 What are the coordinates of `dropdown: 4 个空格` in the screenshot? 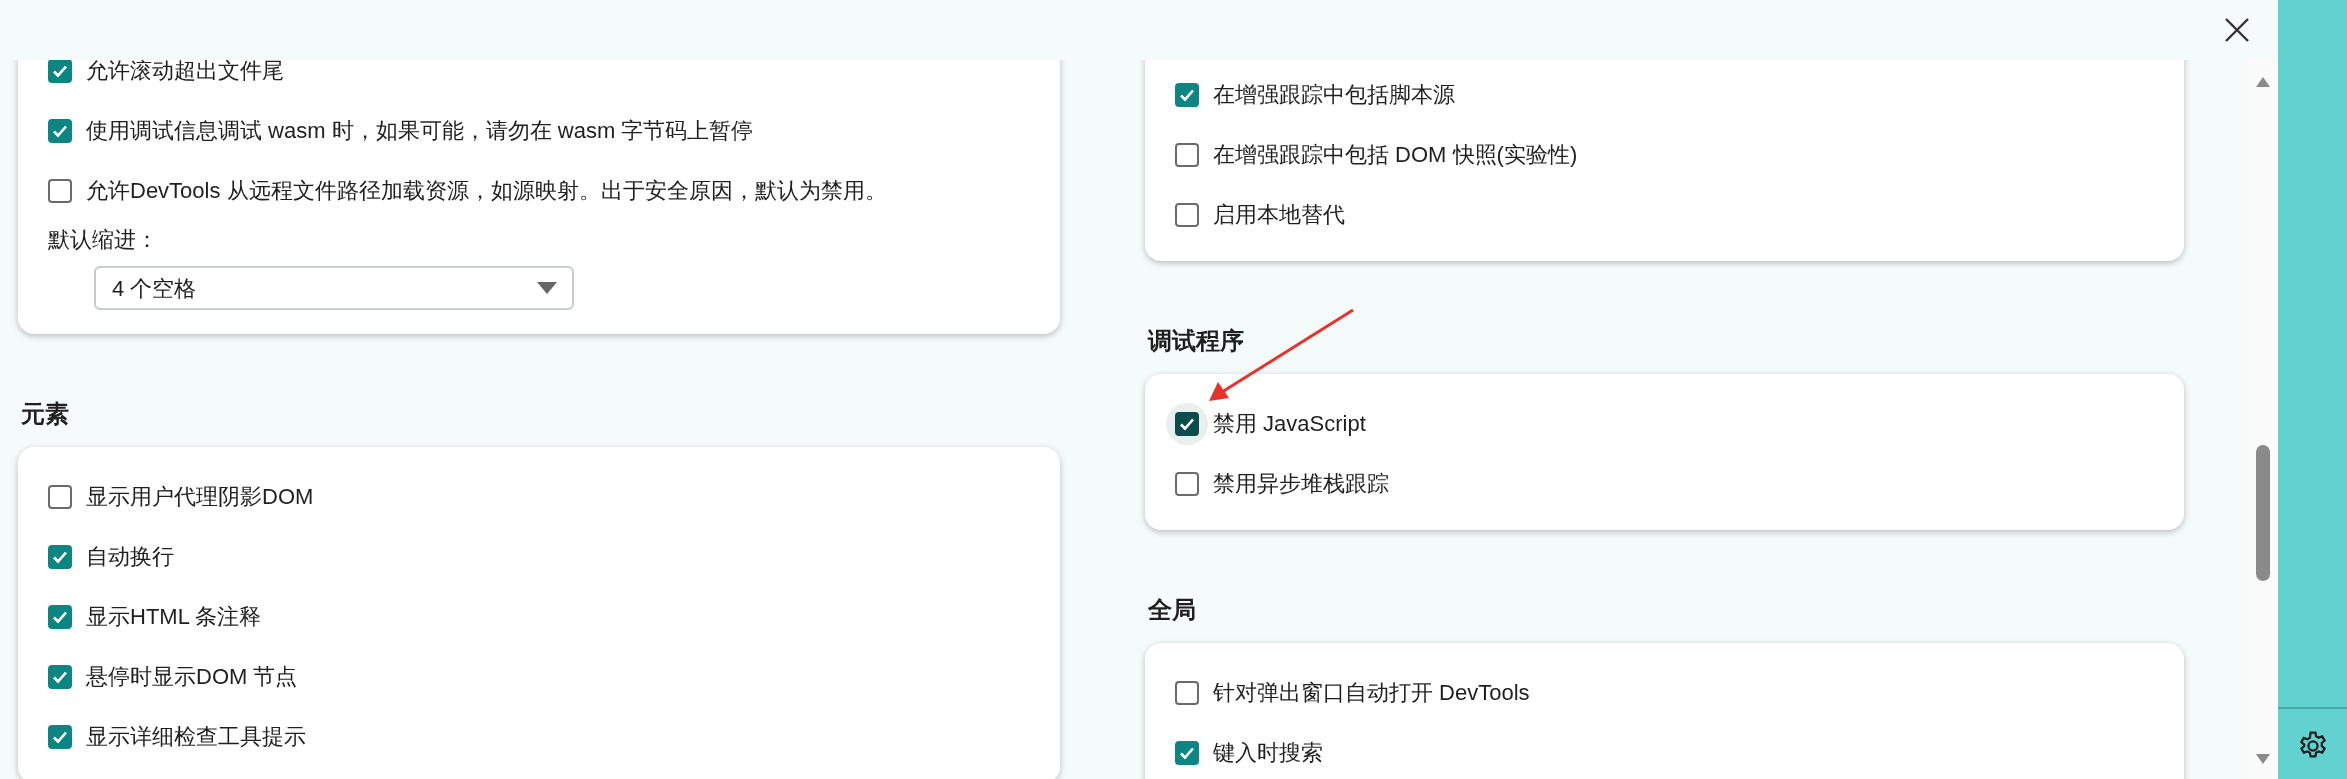 It's located at (334, 288).